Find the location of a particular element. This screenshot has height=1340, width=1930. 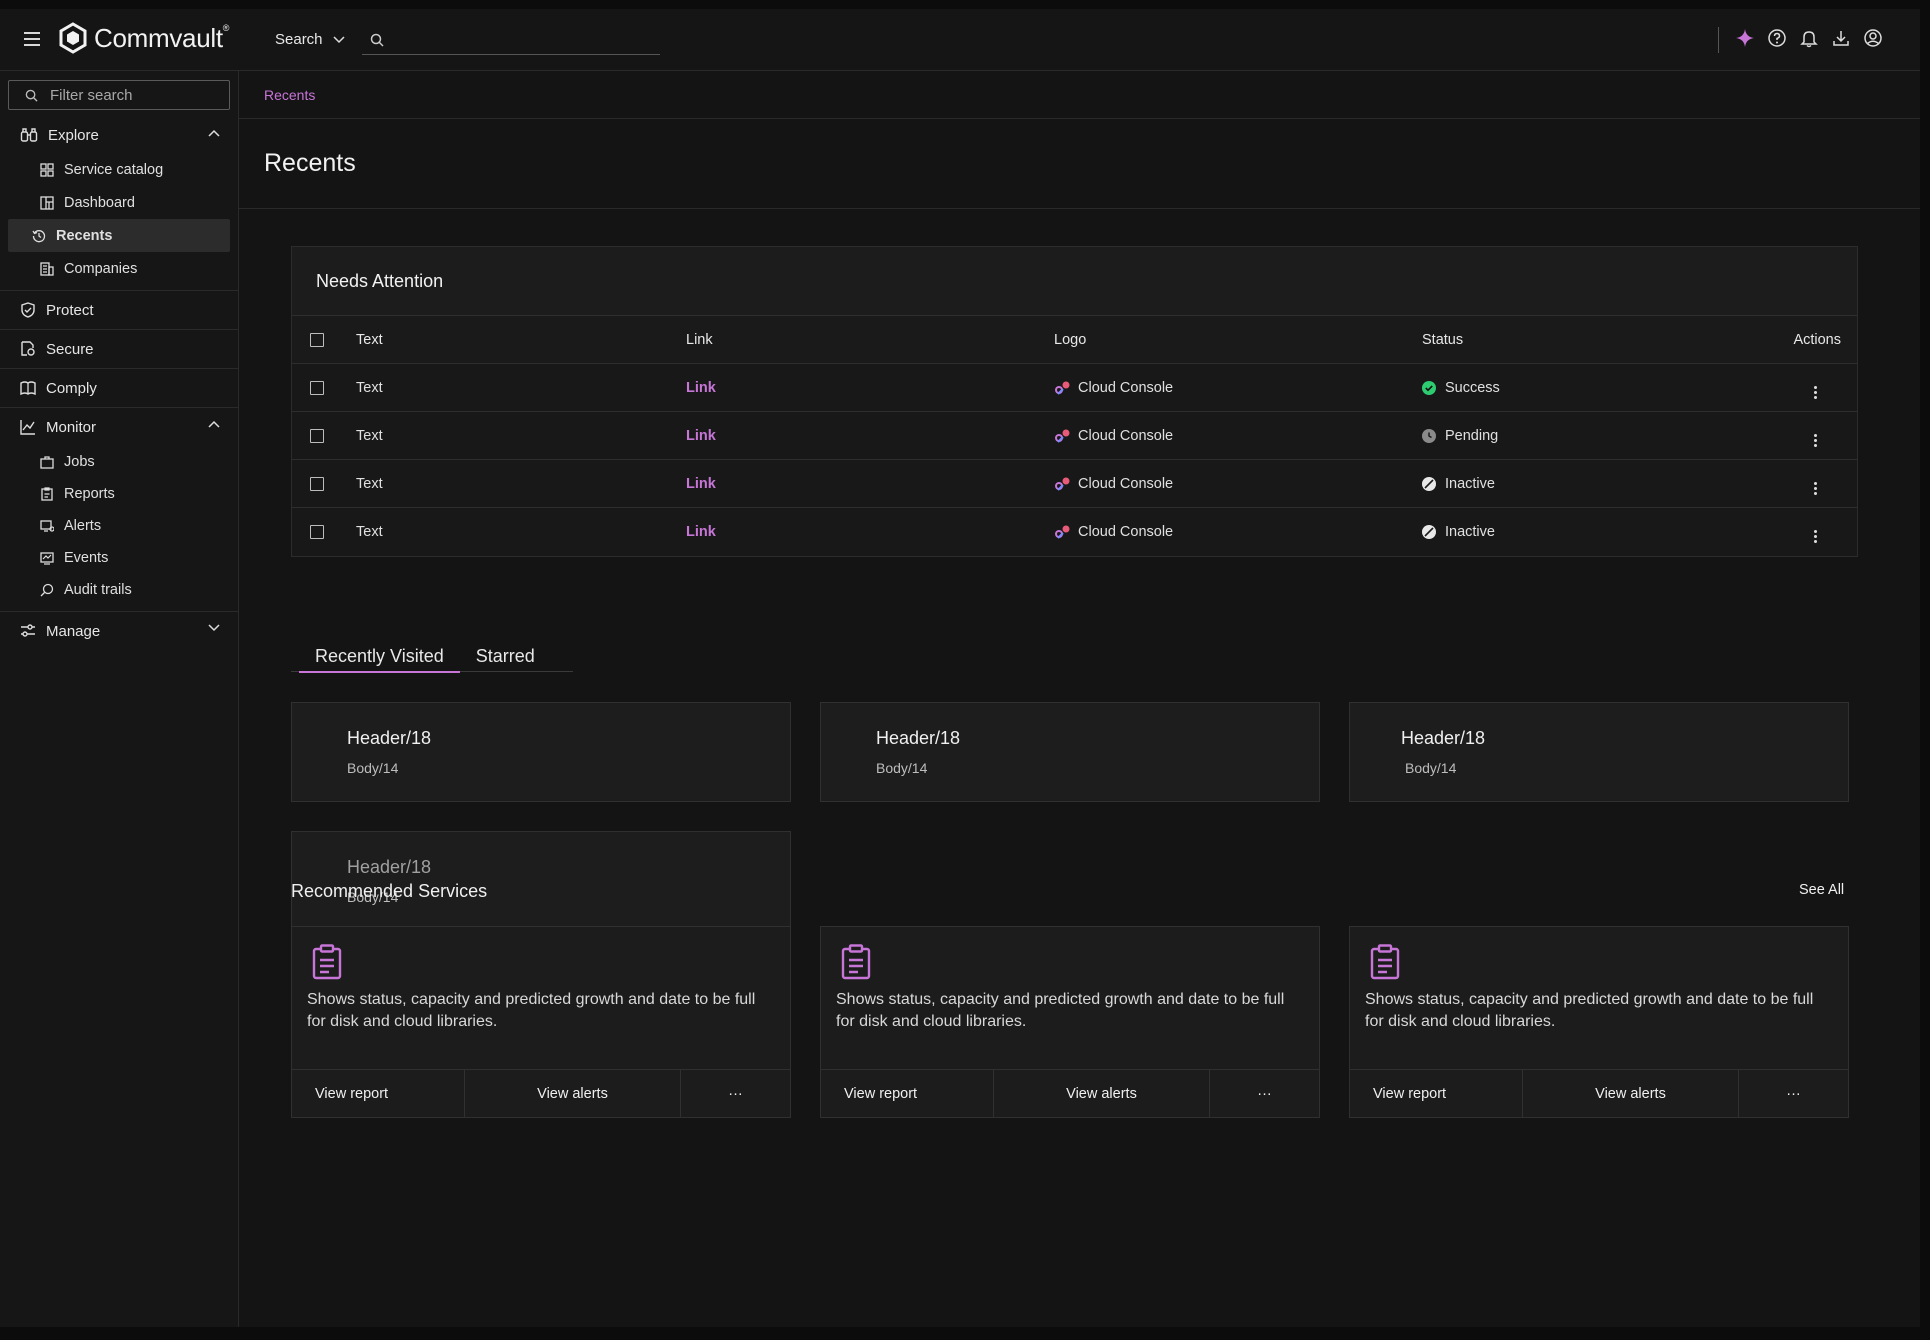

sidebar-item-recents: Recents is located at coordinates (119, 235).